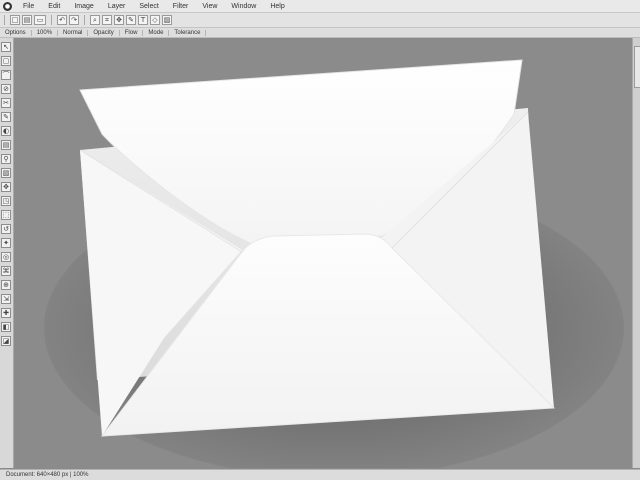 This screenshot has width=640, height=480. I want to click on tool-move-icon: ✥, so click(6, 187).